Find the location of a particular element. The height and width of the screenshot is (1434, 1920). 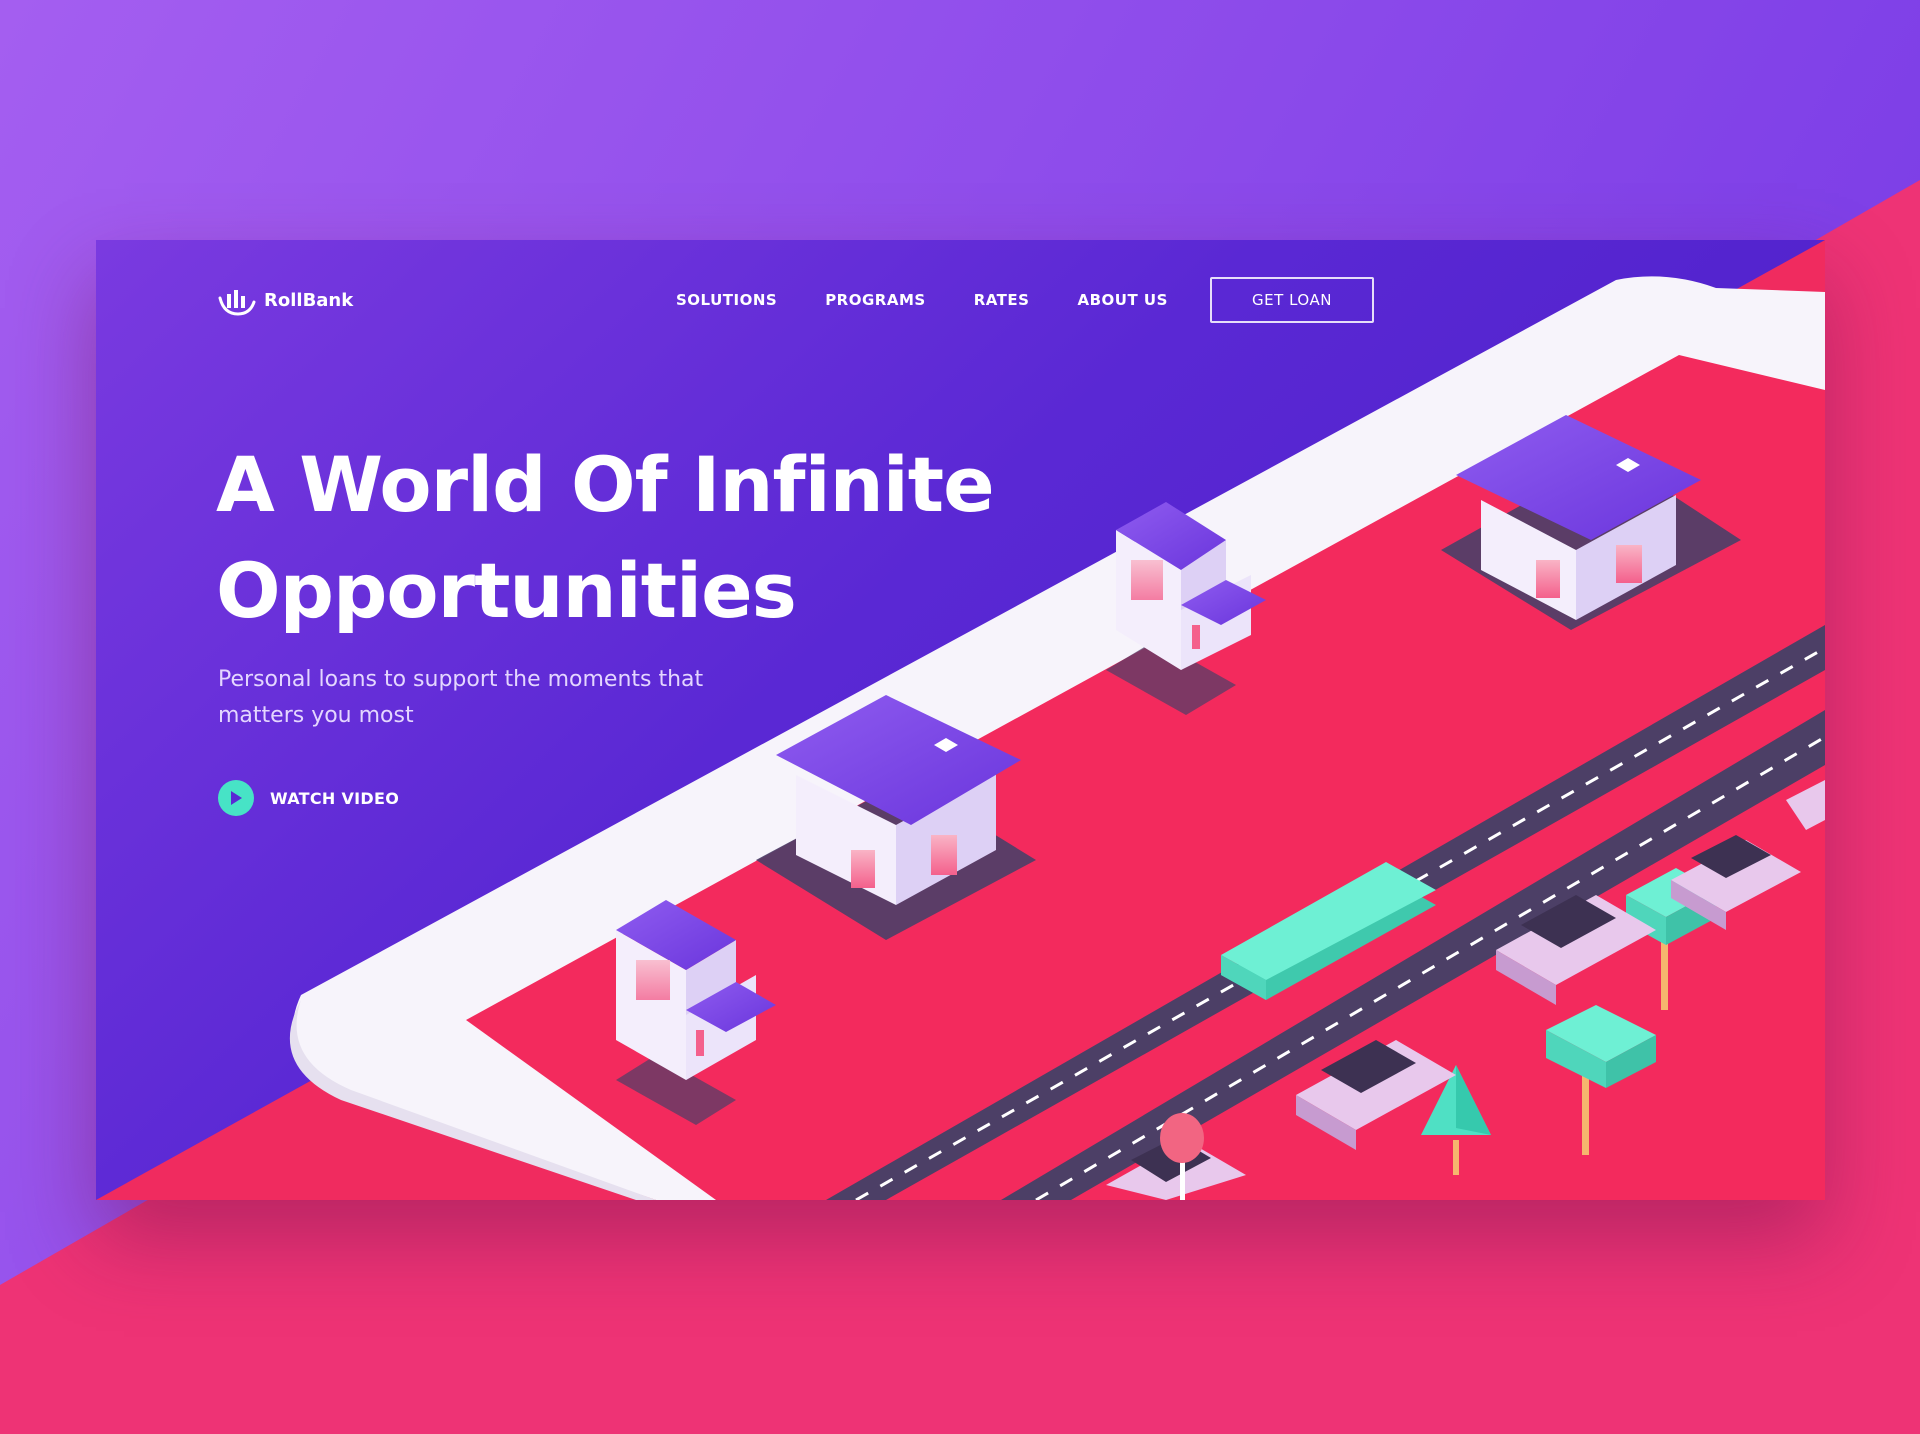

hero-title: A World Of Infinite Opportunities is located at coordinates (605, 537).